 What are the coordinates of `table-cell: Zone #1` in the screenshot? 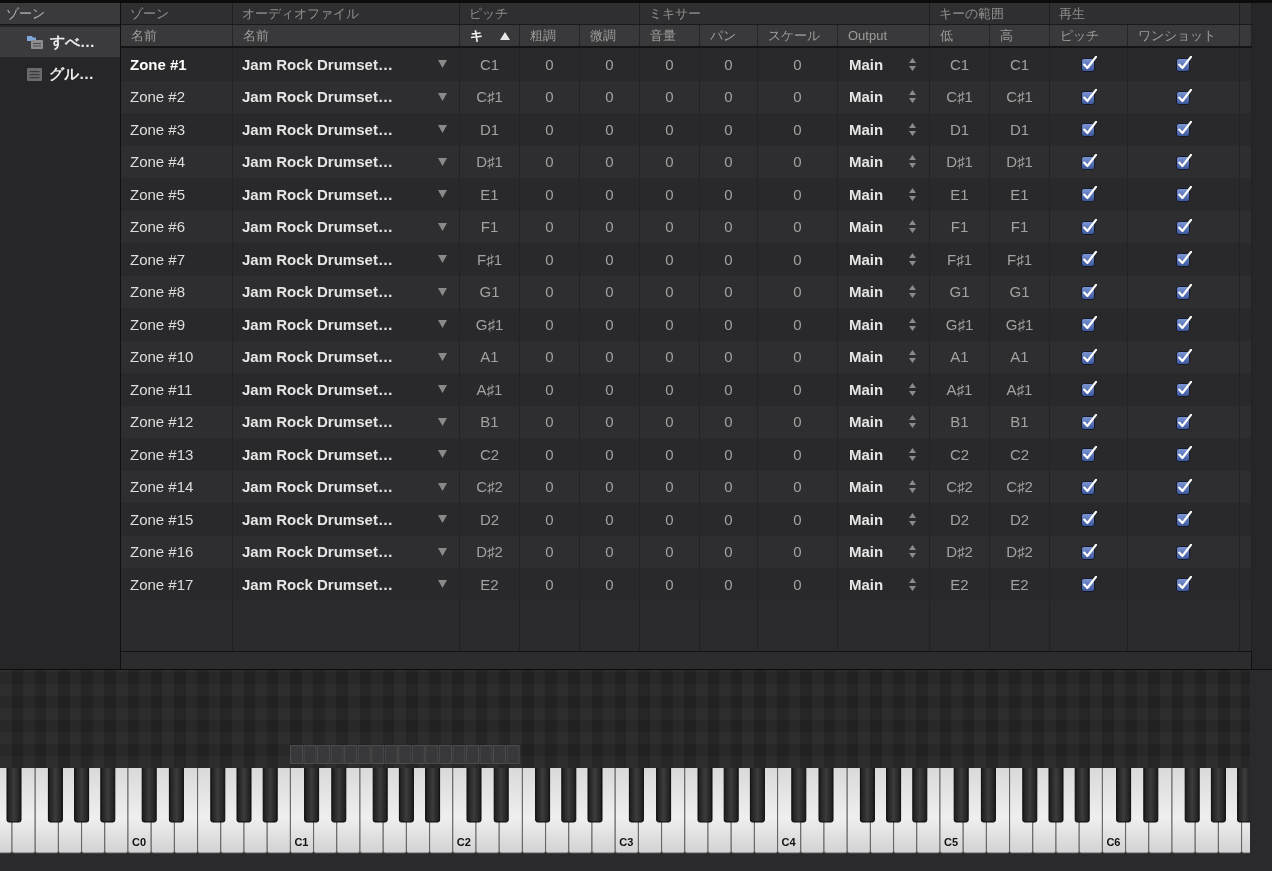 It's located at (177, 64).